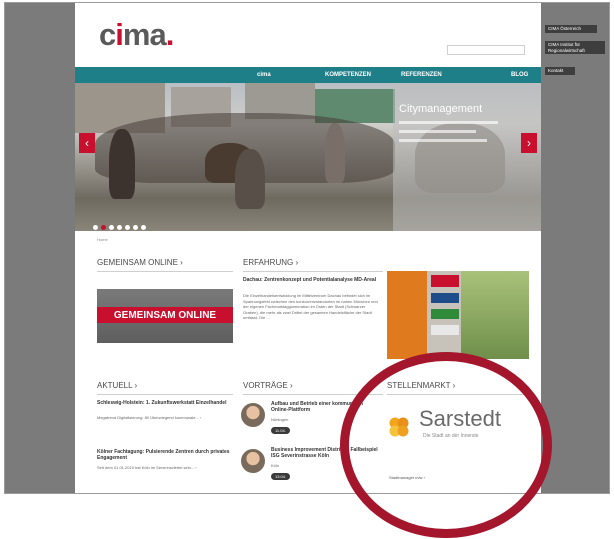 The width and height of the screenshot is (614, 539). I want to click on photo-sign-red, so click(445, 281).